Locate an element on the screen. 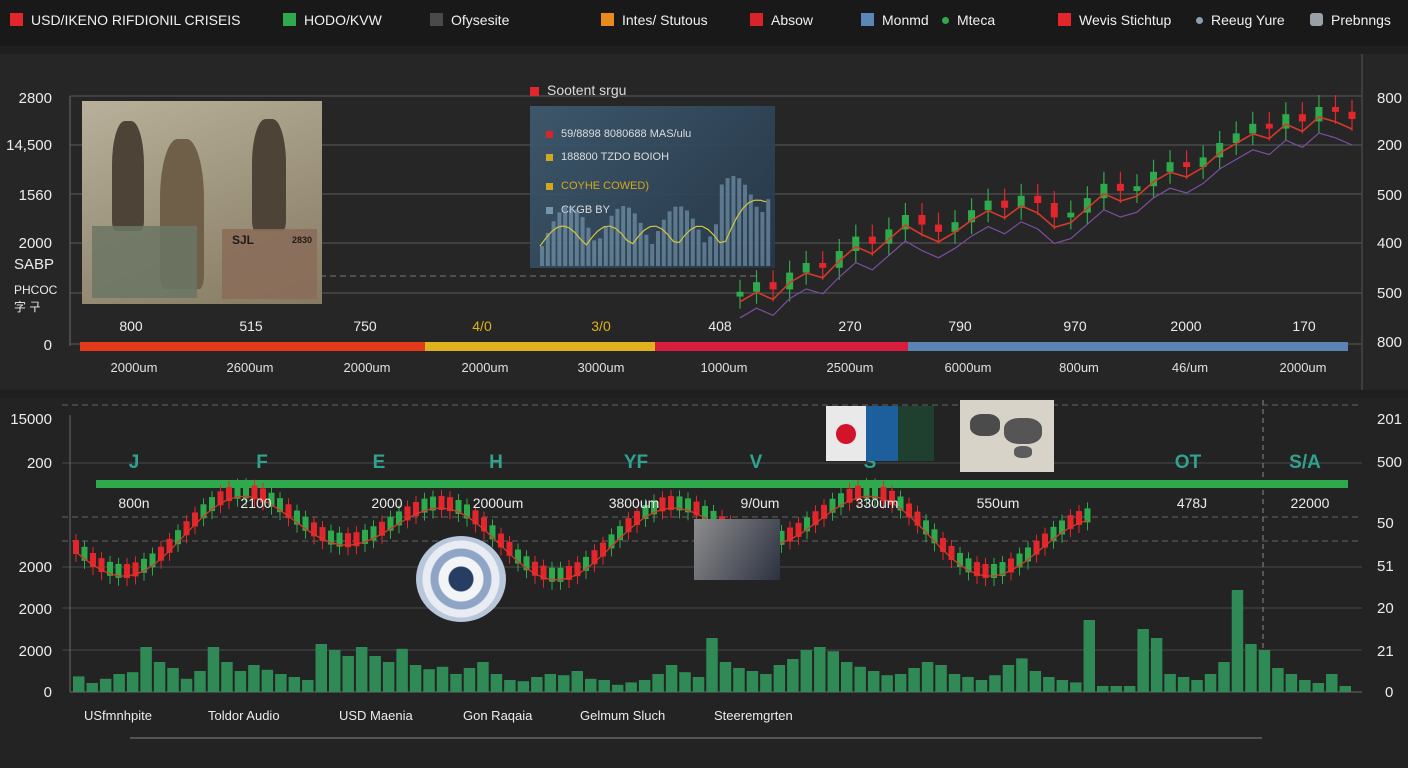 Image resolution: width=1408 pixels, height=768 pixels. inset-title-text: Sootent srgu is located at coordinates (587, 90).